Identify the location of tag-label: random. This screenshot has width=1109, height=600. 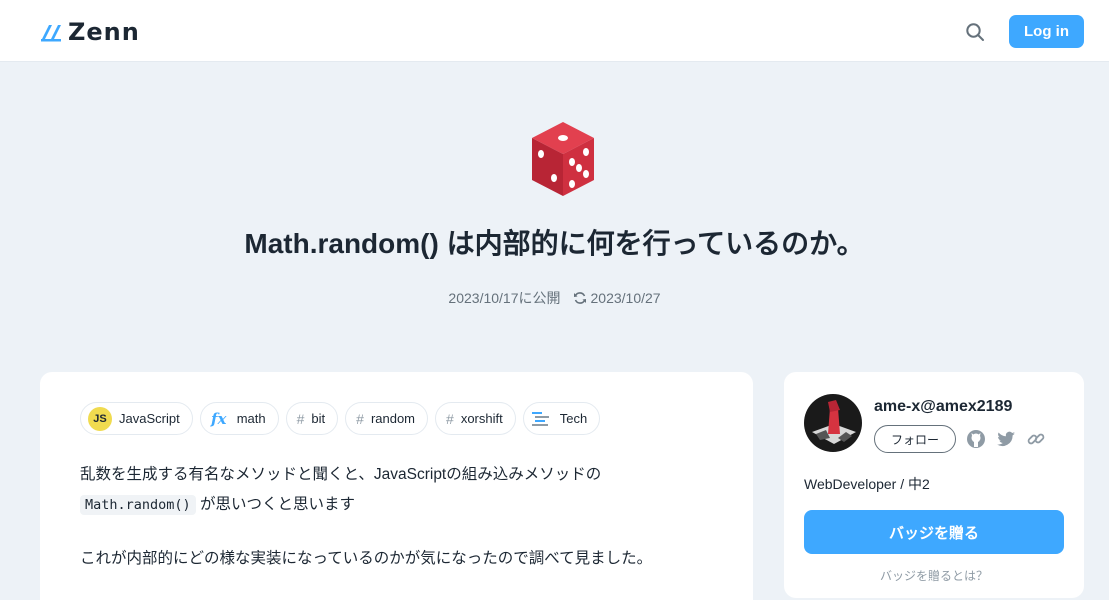
(393, 418).